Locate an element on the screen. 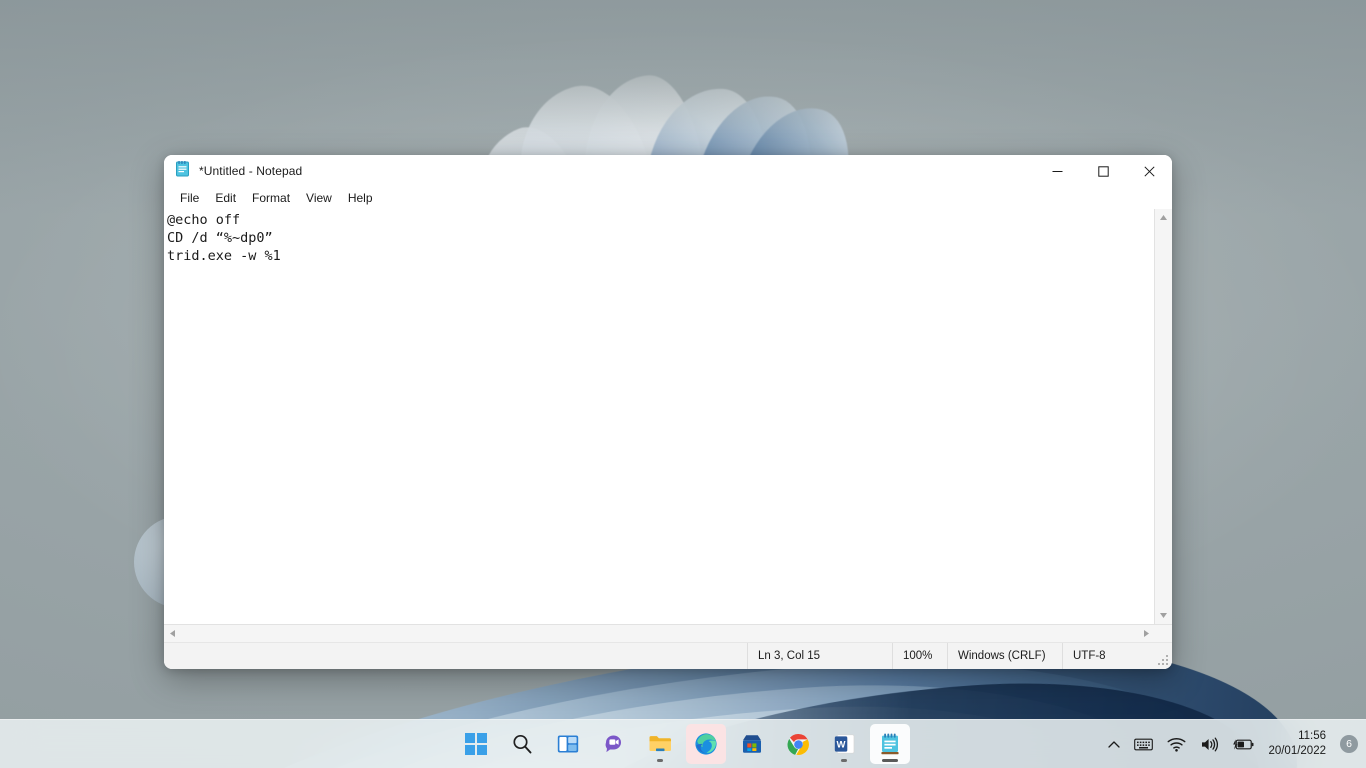 The image size is (1366, 768). edge-icon is located at coordinates (706, 744).